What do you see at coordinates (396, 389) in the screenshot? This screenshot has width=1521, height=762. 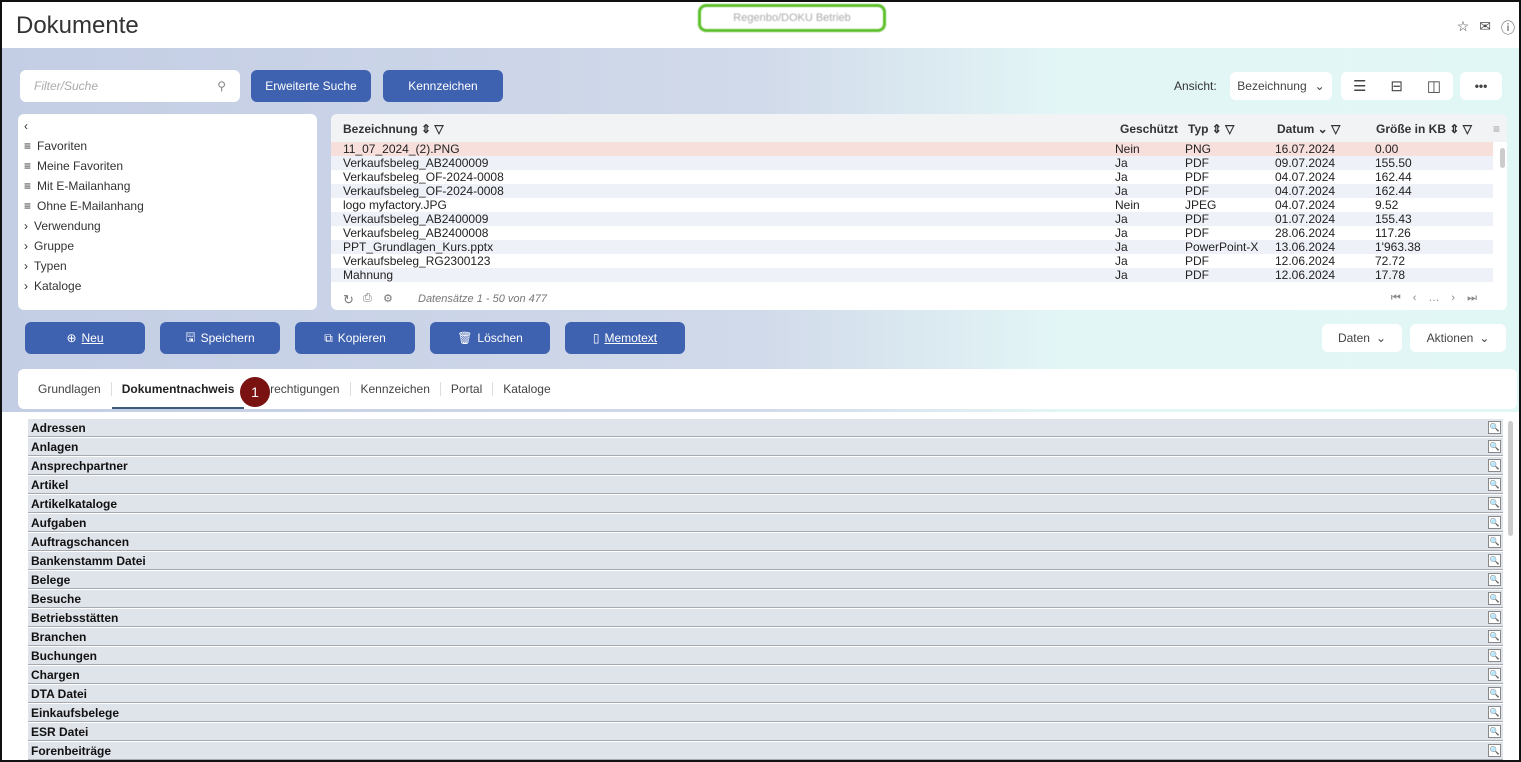 I see `tab-kennzeichen: Kennzeichen` at bounding box center [396, 389].